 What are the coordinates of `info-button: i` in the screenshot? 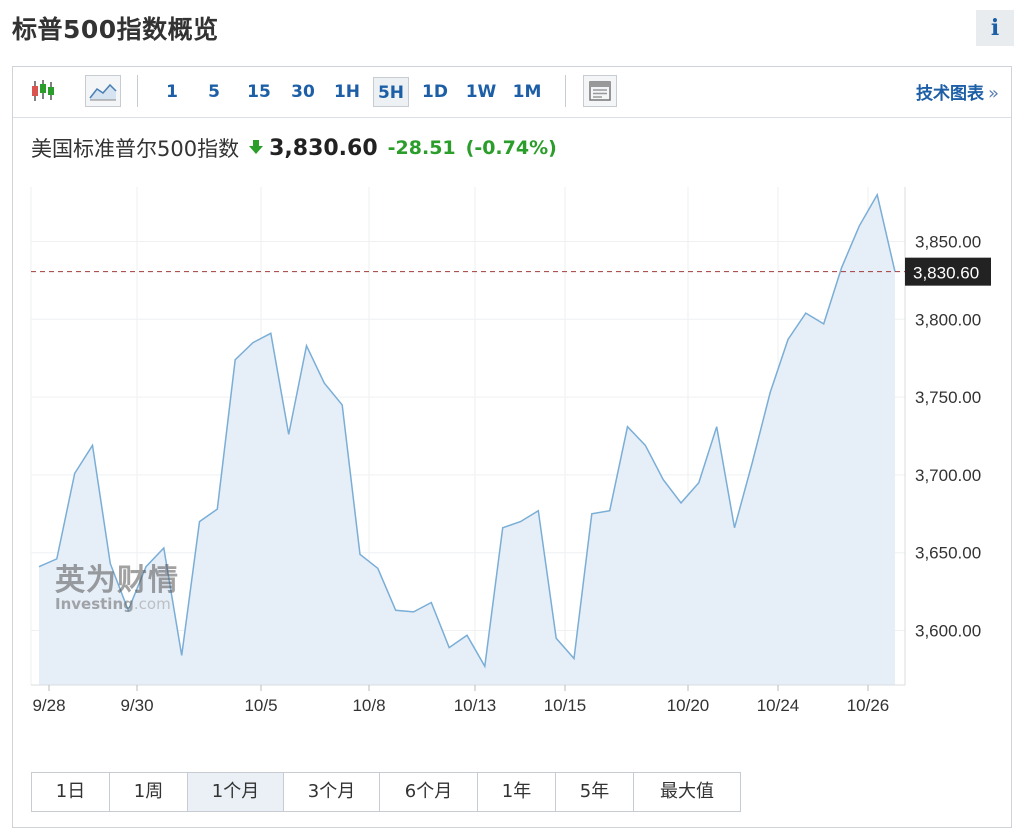 It's located at (995, 28).